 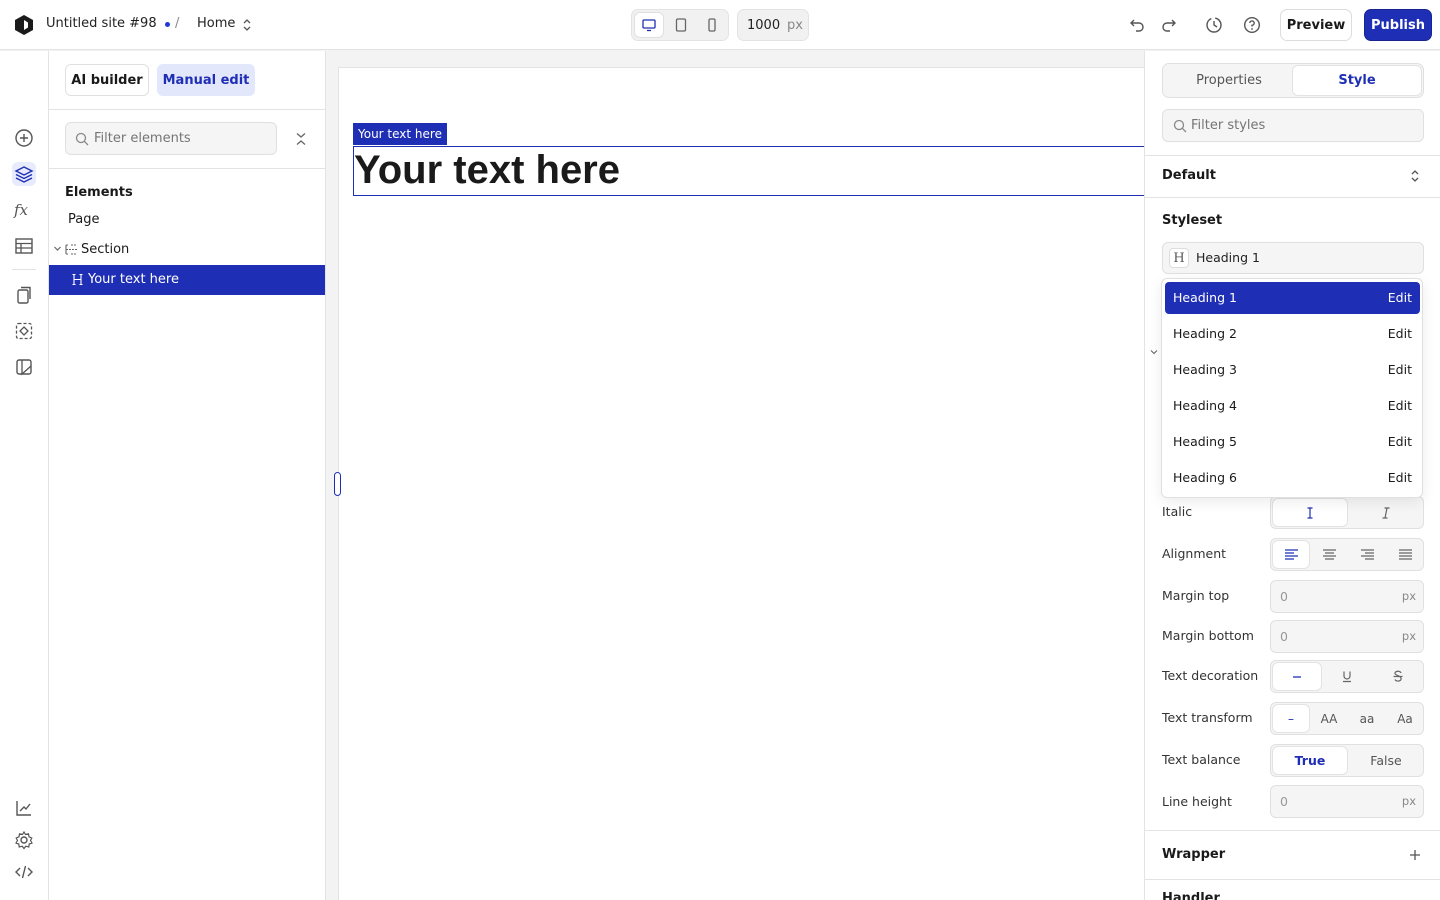 I want to click on app-logo-icon, so click(x=24, y=25).